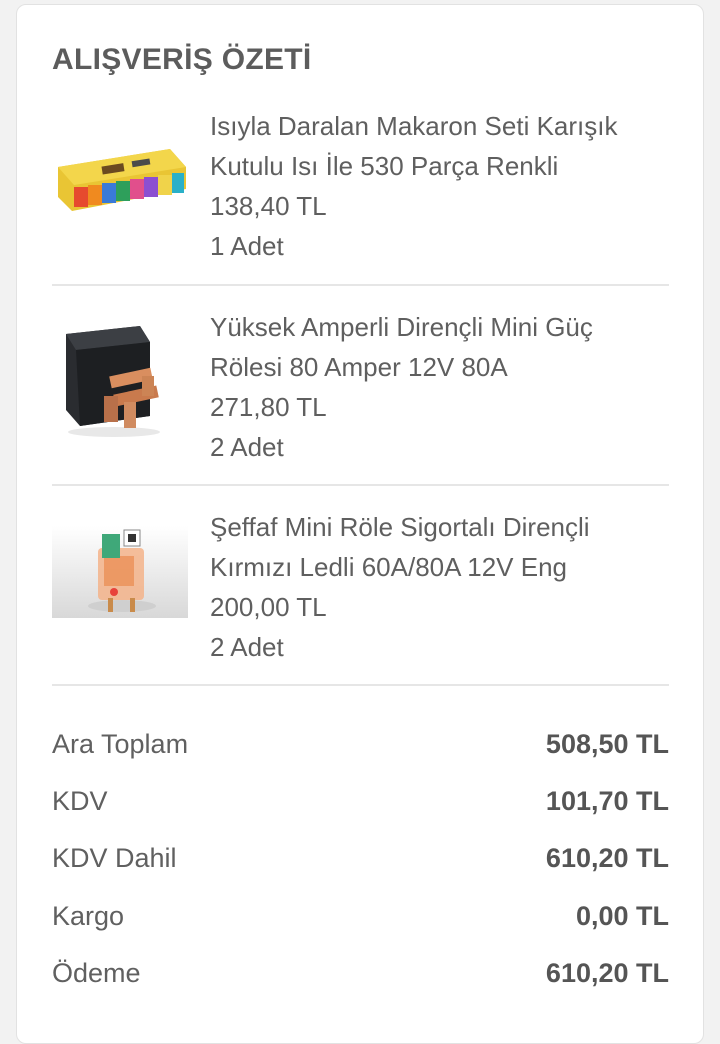 This screenshot has height=1044, width=720. Describe the element at coordinates (96, 972) in the screenshot. I see `payment-total-label: Ödeme` at that location.